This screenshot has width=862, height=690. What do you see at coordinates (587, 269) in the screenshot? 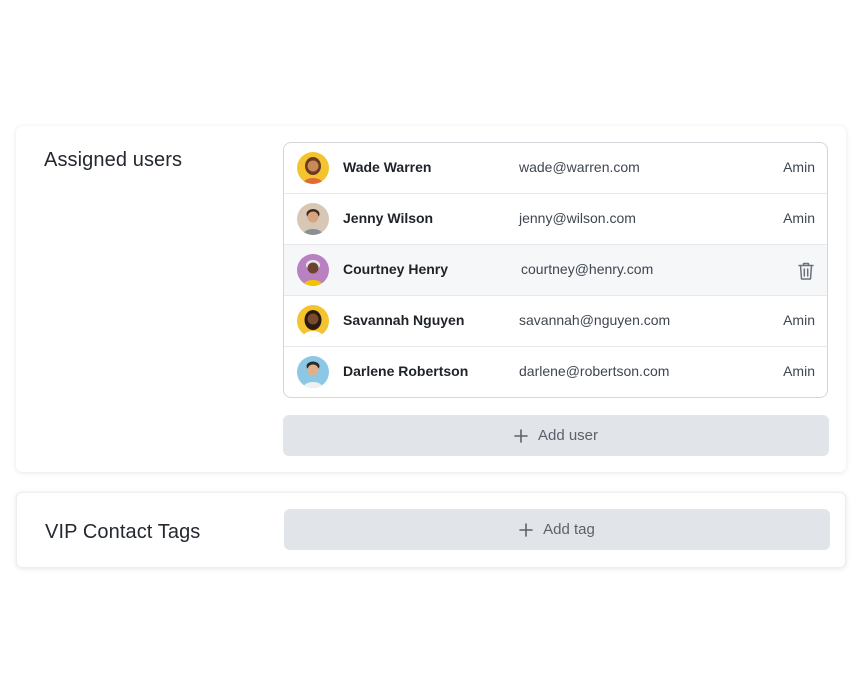
I see `user-email: courtney@henry.com` at bounding box center [587, 269].